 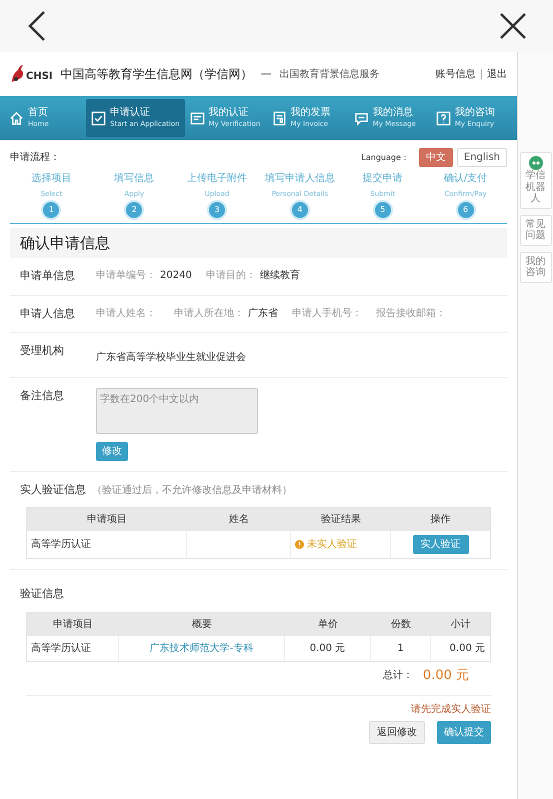 I want to click on column-header: 份数, so click(x=401, y=625).